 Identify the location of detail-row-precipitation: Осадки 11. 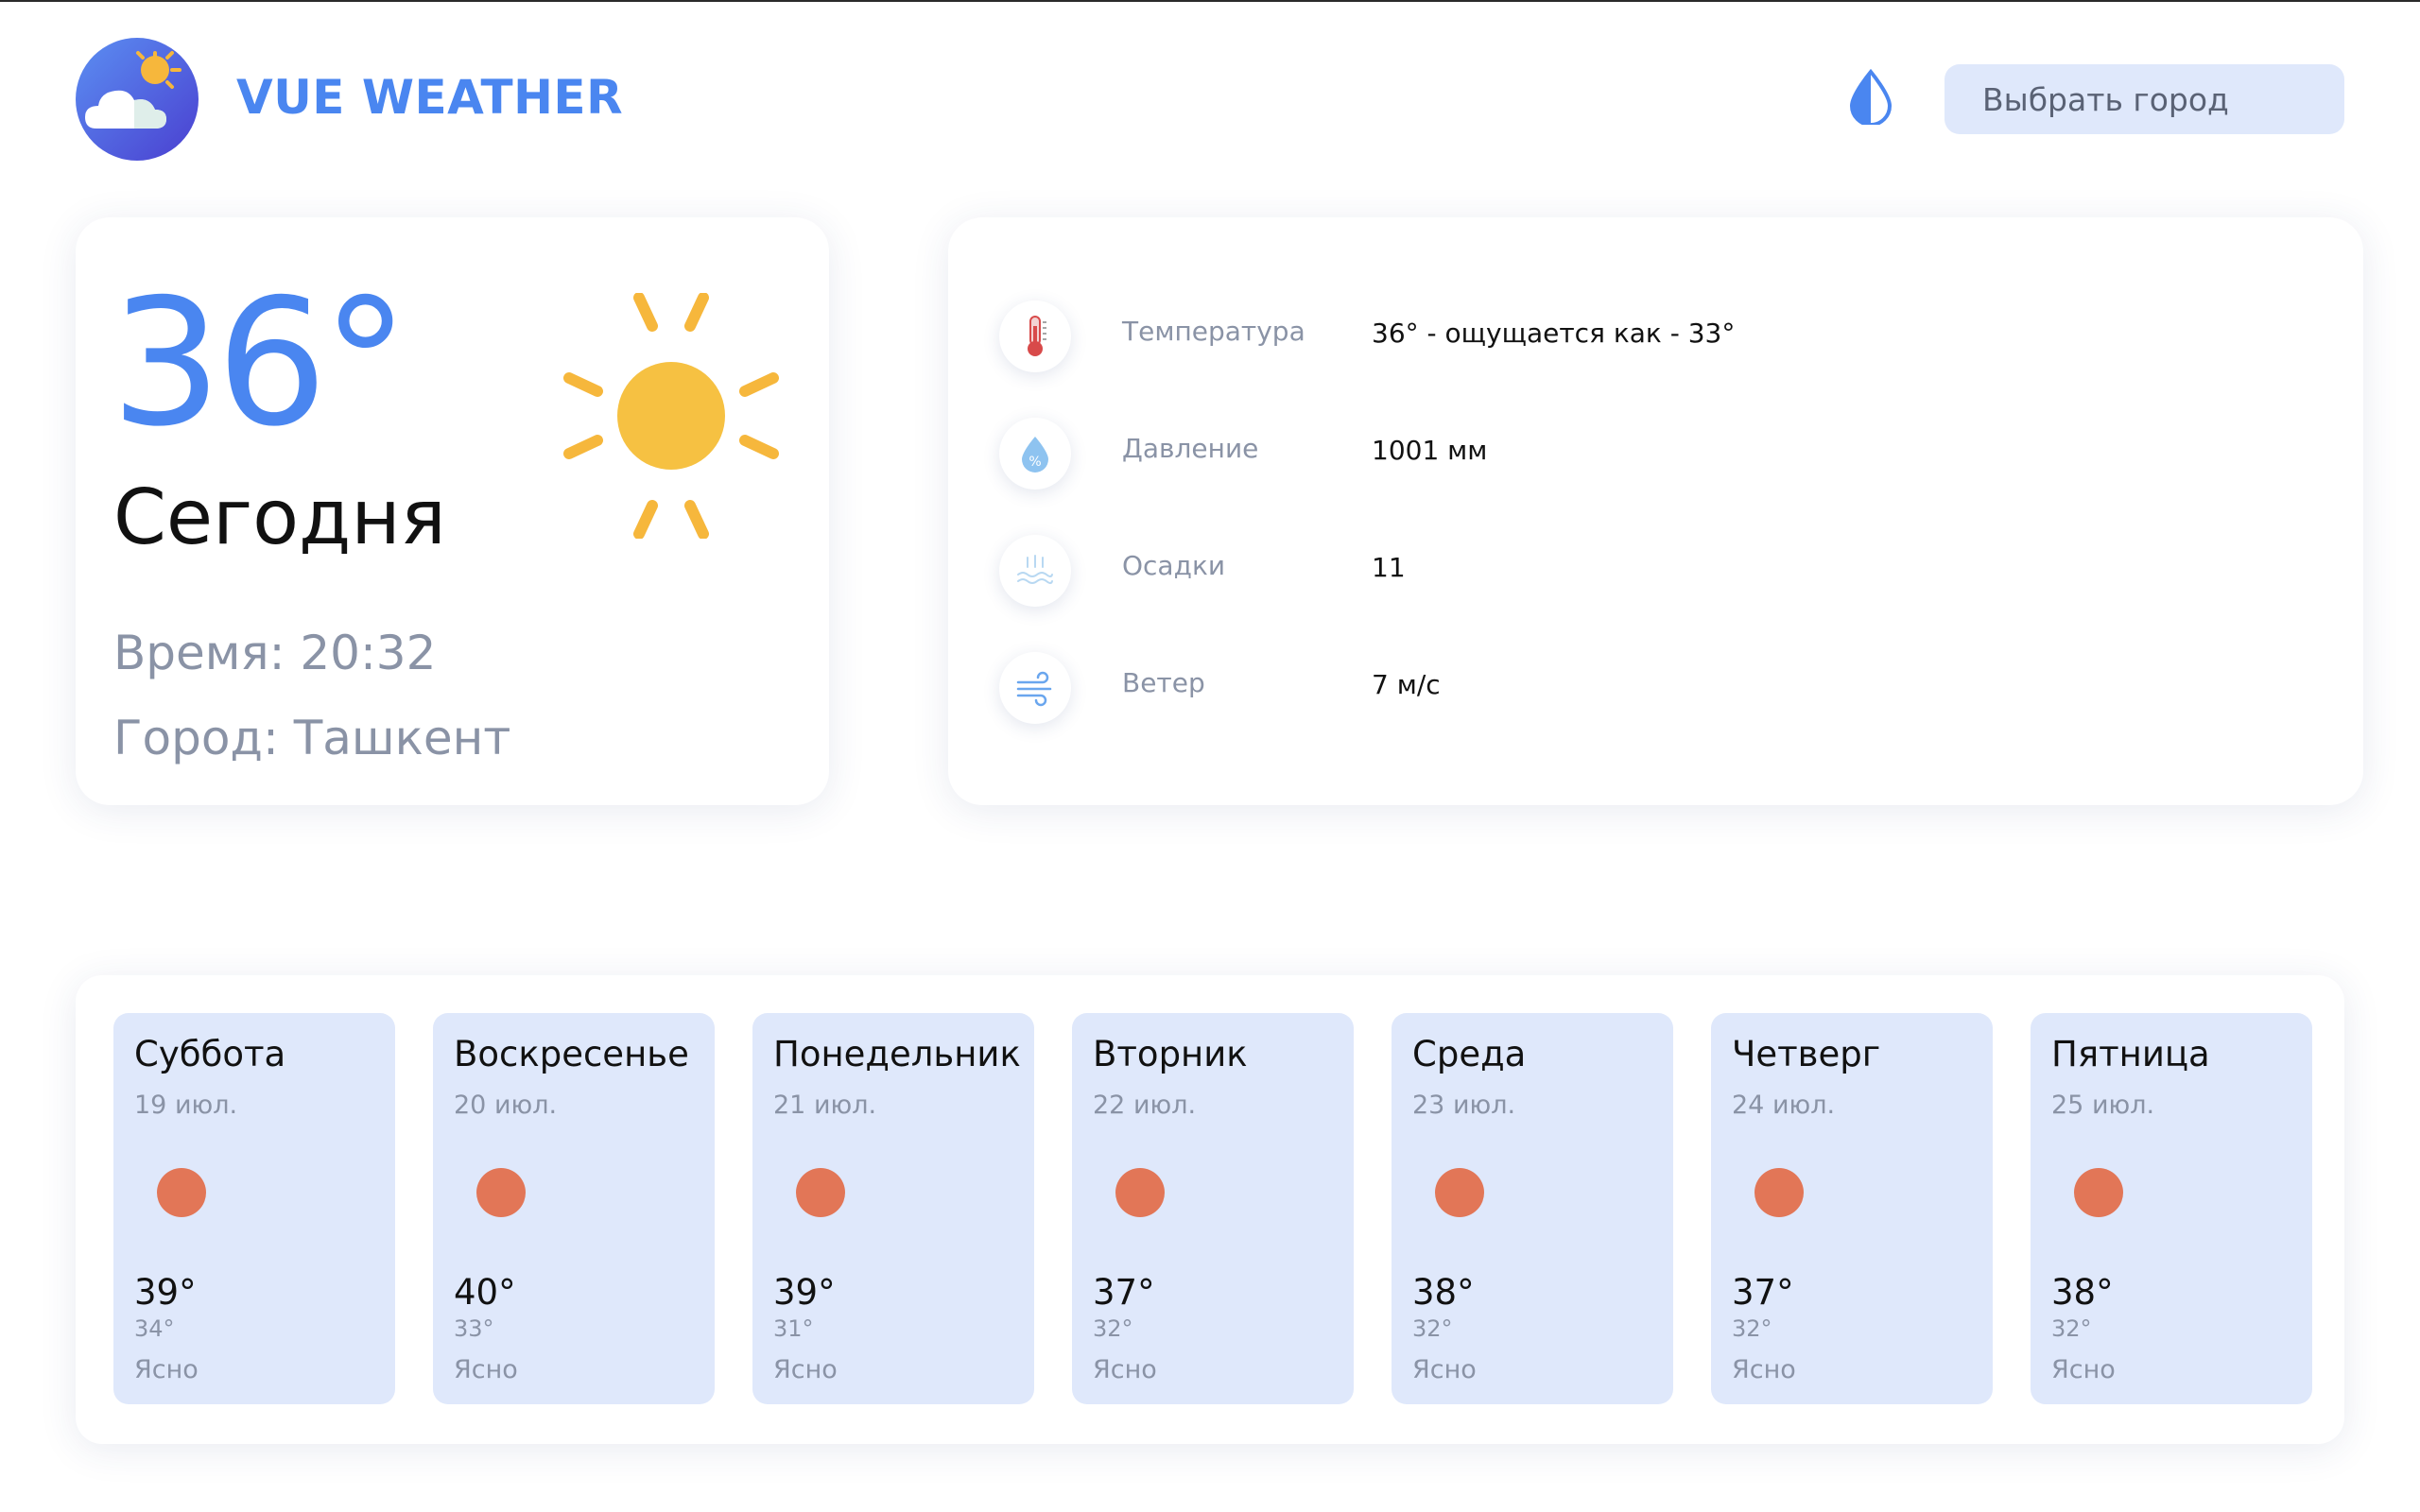
(1655, 568).